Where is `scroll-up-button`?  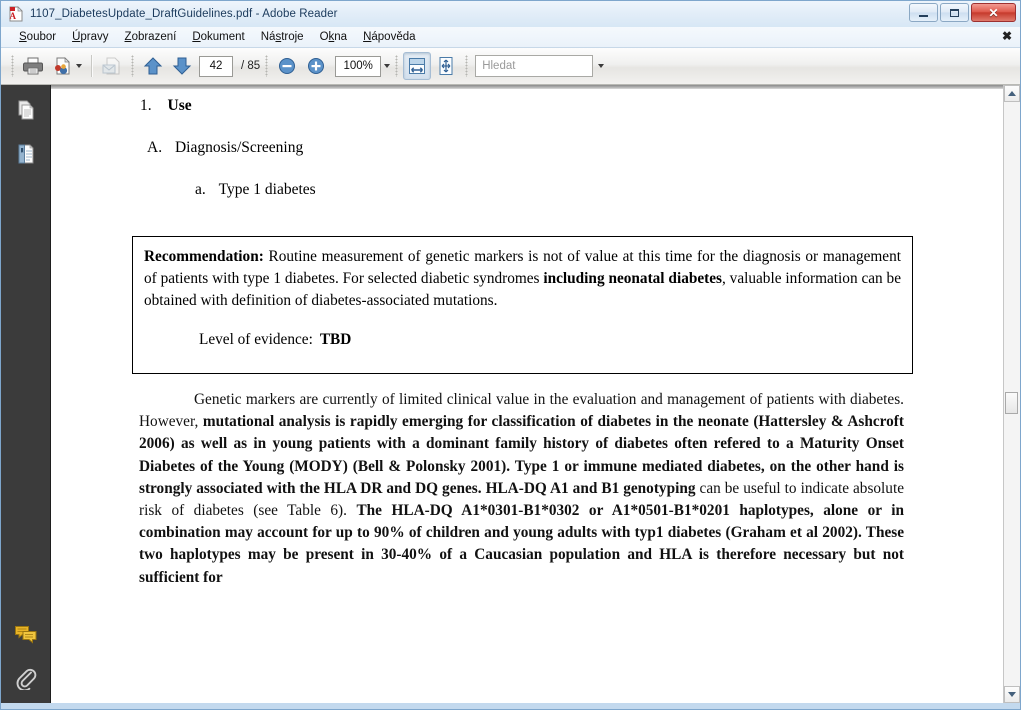
scroll-up-button is located at coordinates (1012, 93).